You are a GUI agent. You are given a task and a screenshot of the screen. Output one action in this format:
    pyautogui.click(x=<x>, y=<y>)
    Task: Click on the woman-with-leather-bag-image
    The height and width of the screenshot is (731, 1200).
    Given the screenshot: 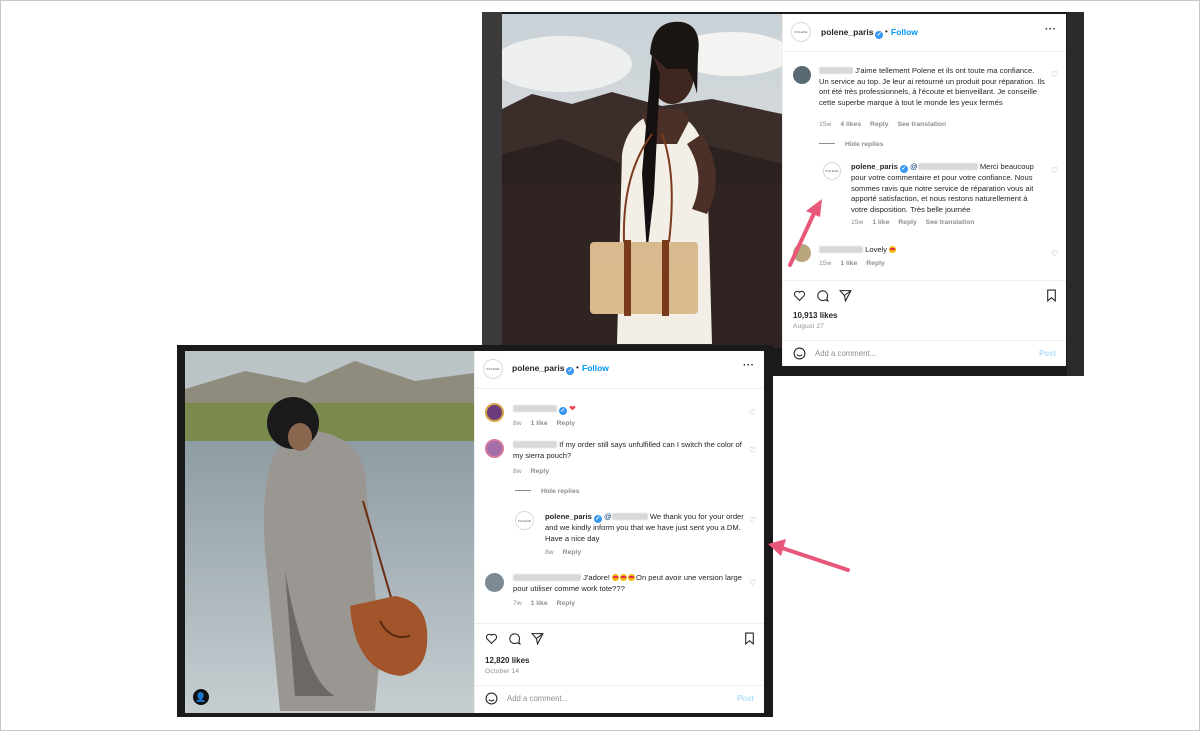 What is the action you would take?
    pyautogui.click(x=329, y=532)
    